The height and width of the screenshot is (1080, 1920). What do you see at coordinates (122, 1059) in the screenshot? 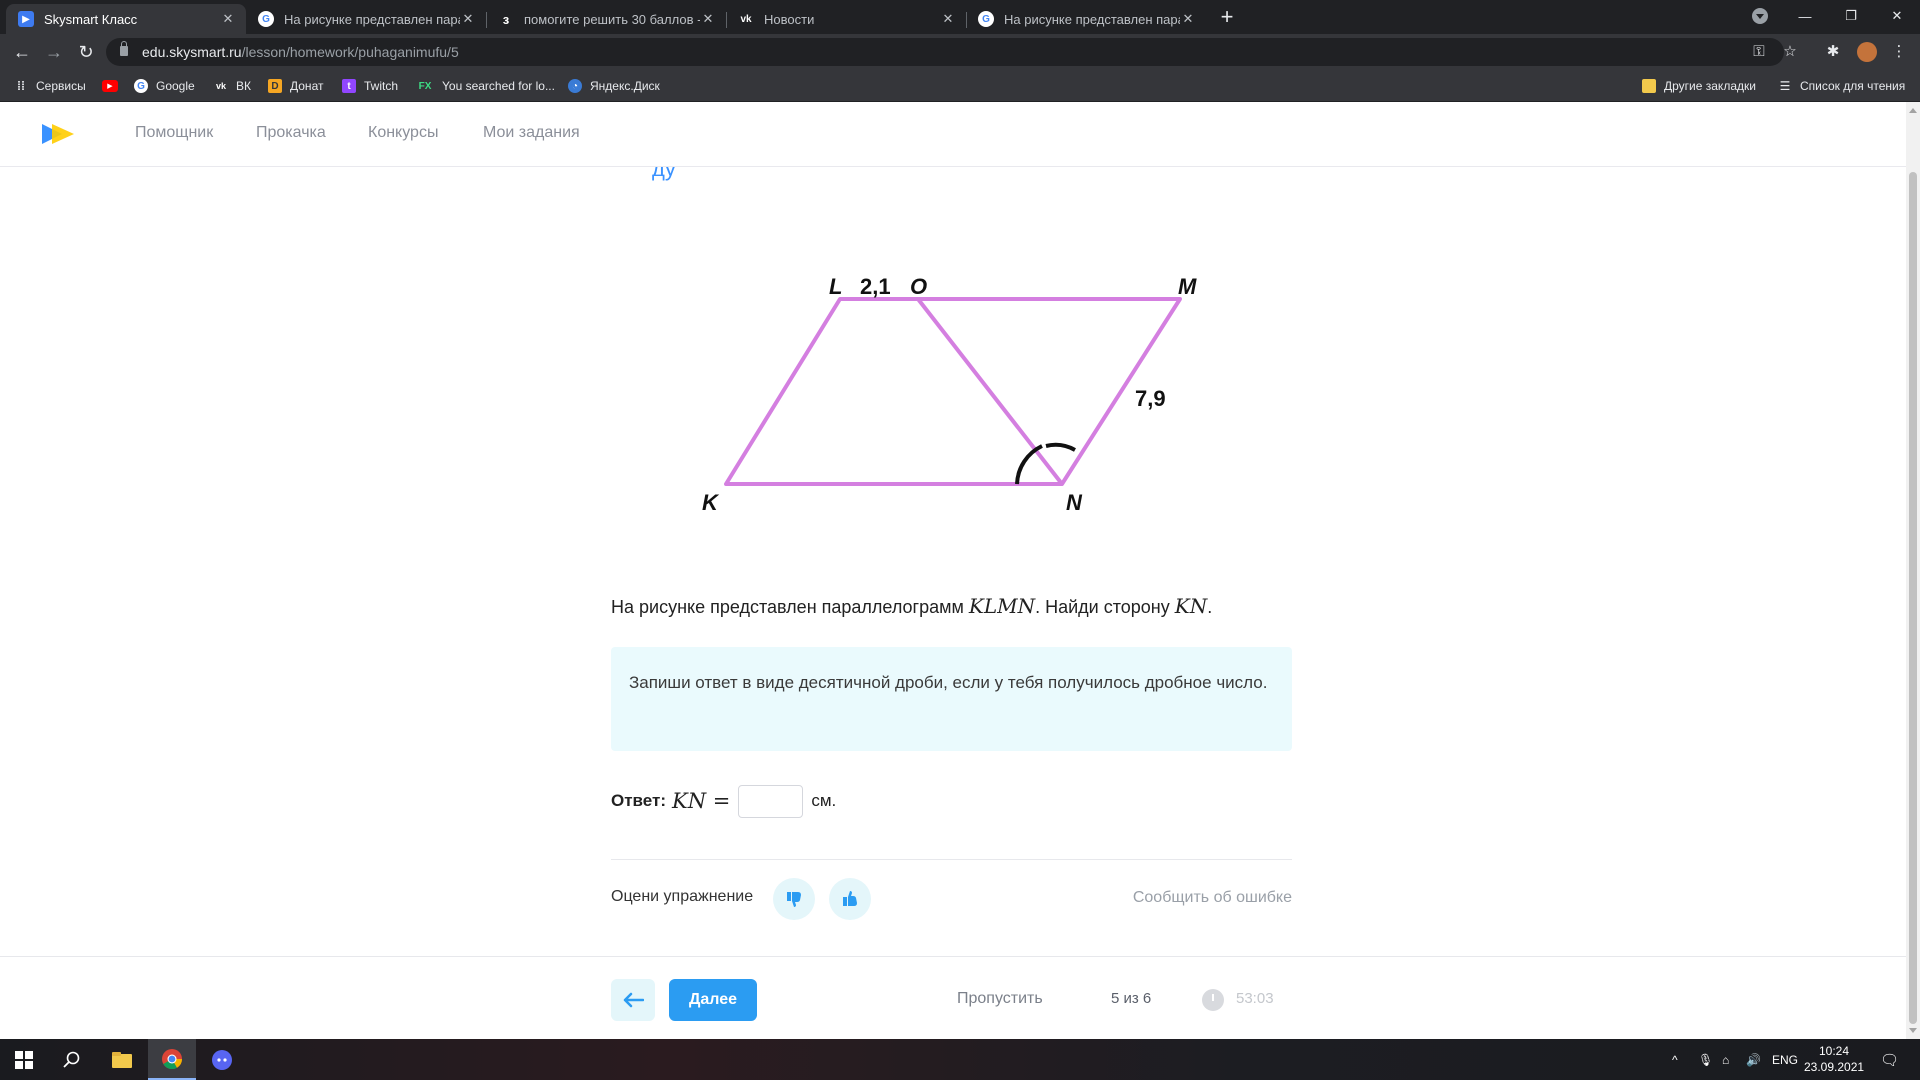
I see `file-explorer-button` at bounding box center [122, 1059].